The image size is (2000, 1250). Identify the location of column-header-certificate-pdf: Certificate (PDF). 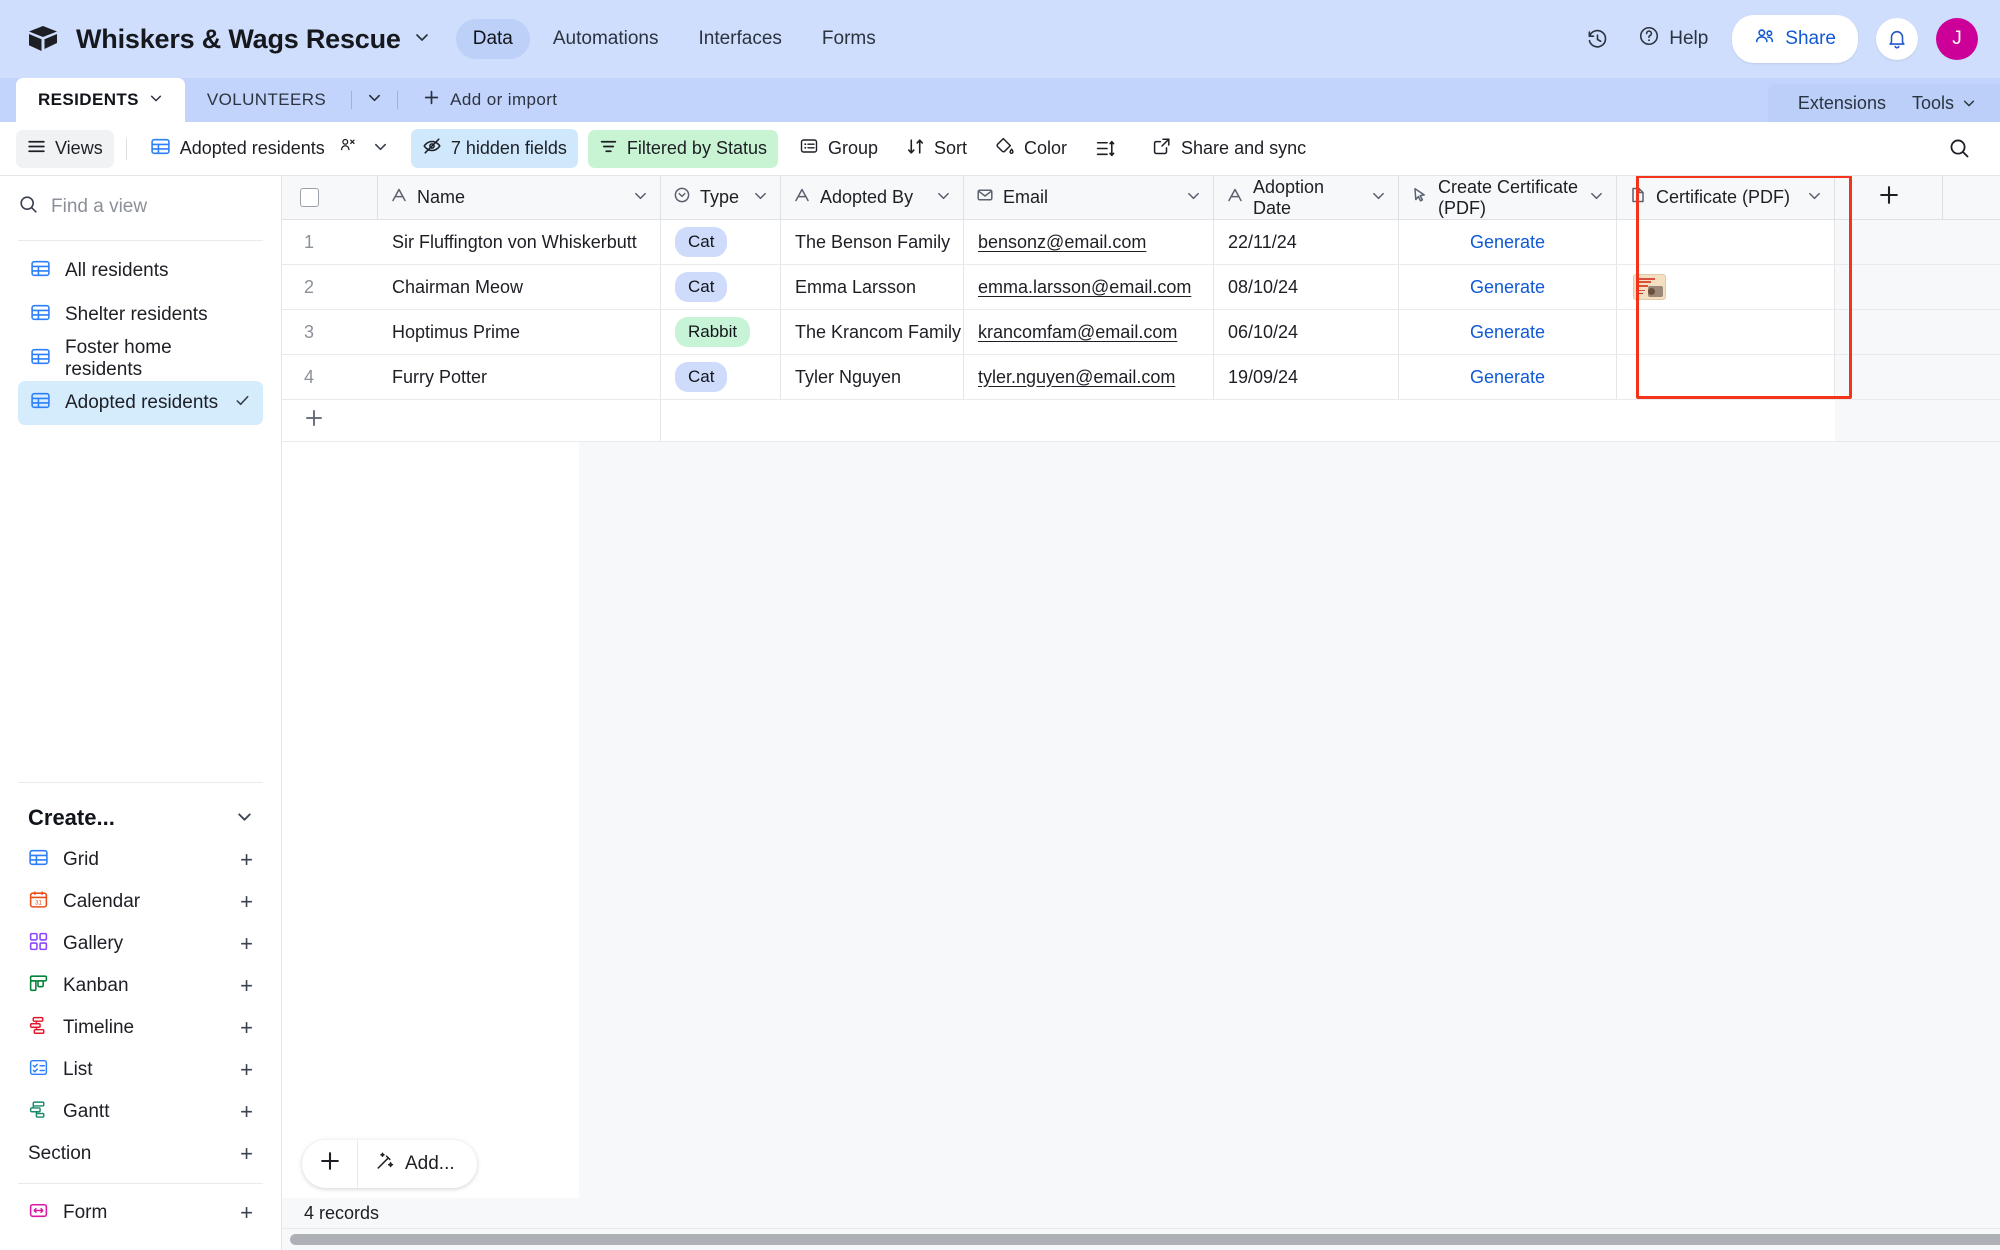
(1726, 197).